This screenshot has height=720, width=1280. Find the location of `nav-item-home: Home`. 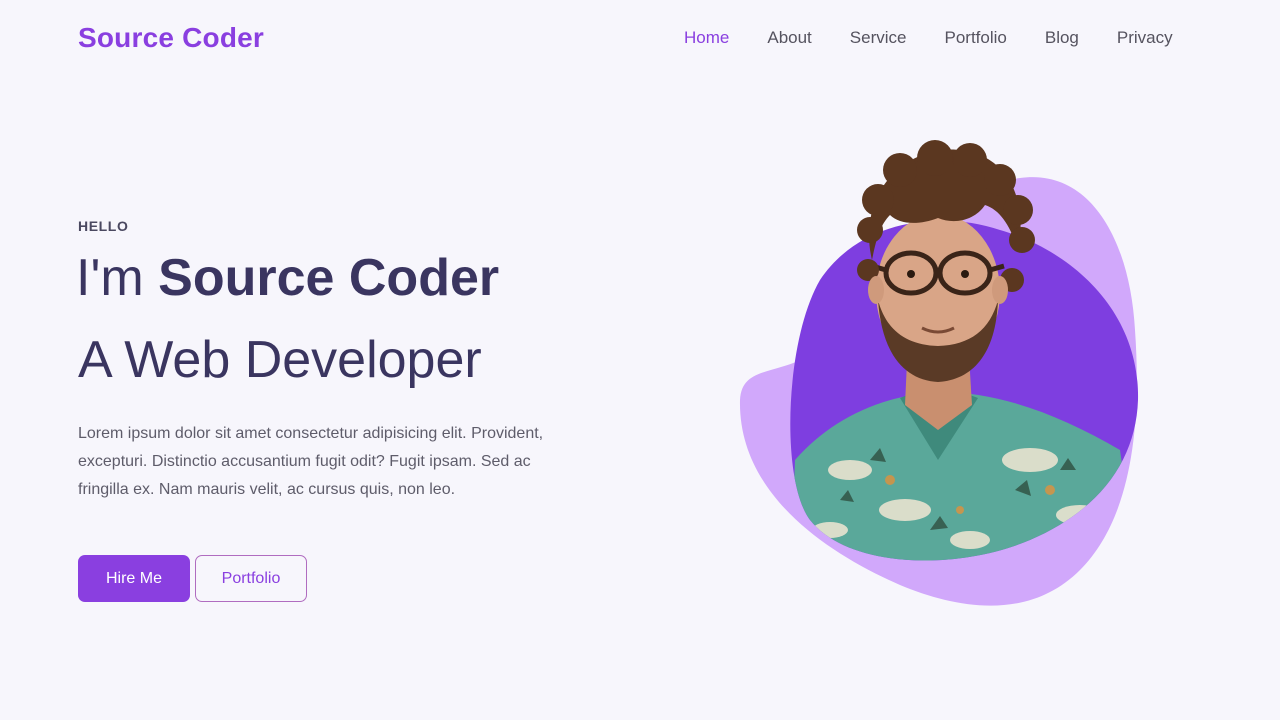

nav-item-home: Home is located at coordinates (706, 38).